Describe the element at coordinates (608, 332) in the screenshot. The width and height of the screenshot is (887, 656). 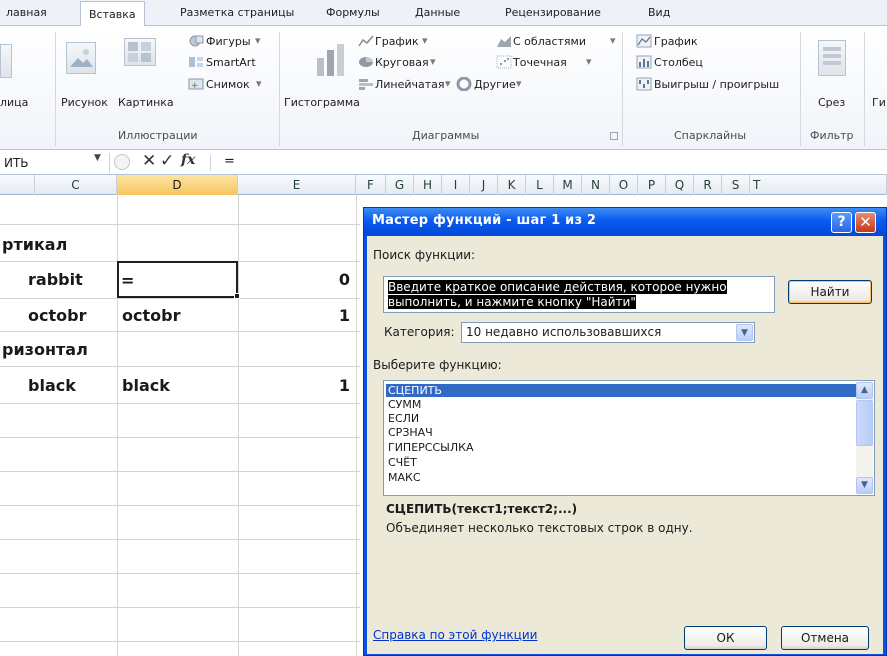
I see `category-select: 10 недавно использовавшихся ▼` at that location.